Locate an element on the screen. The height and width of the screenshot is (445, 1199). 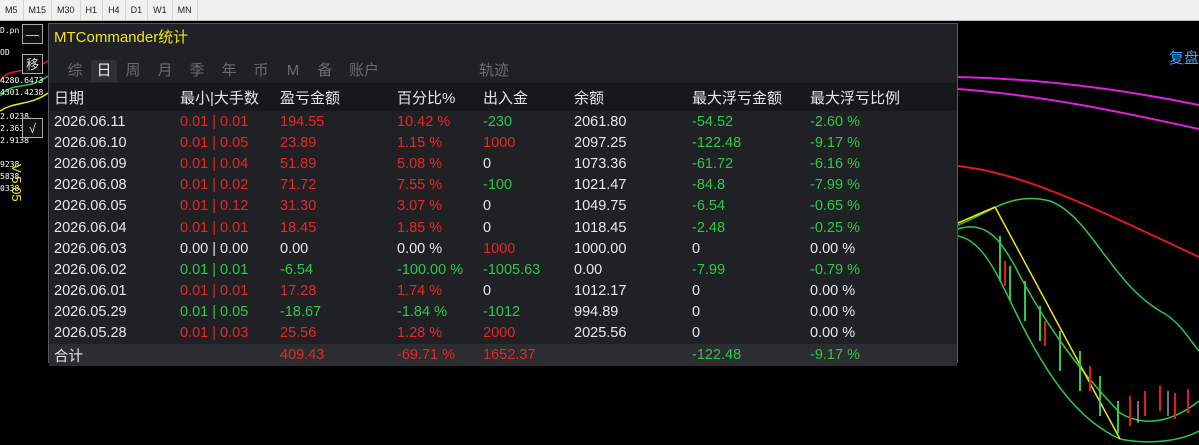
cell-balance: 1073.36 is located at coordinates (600, 163).